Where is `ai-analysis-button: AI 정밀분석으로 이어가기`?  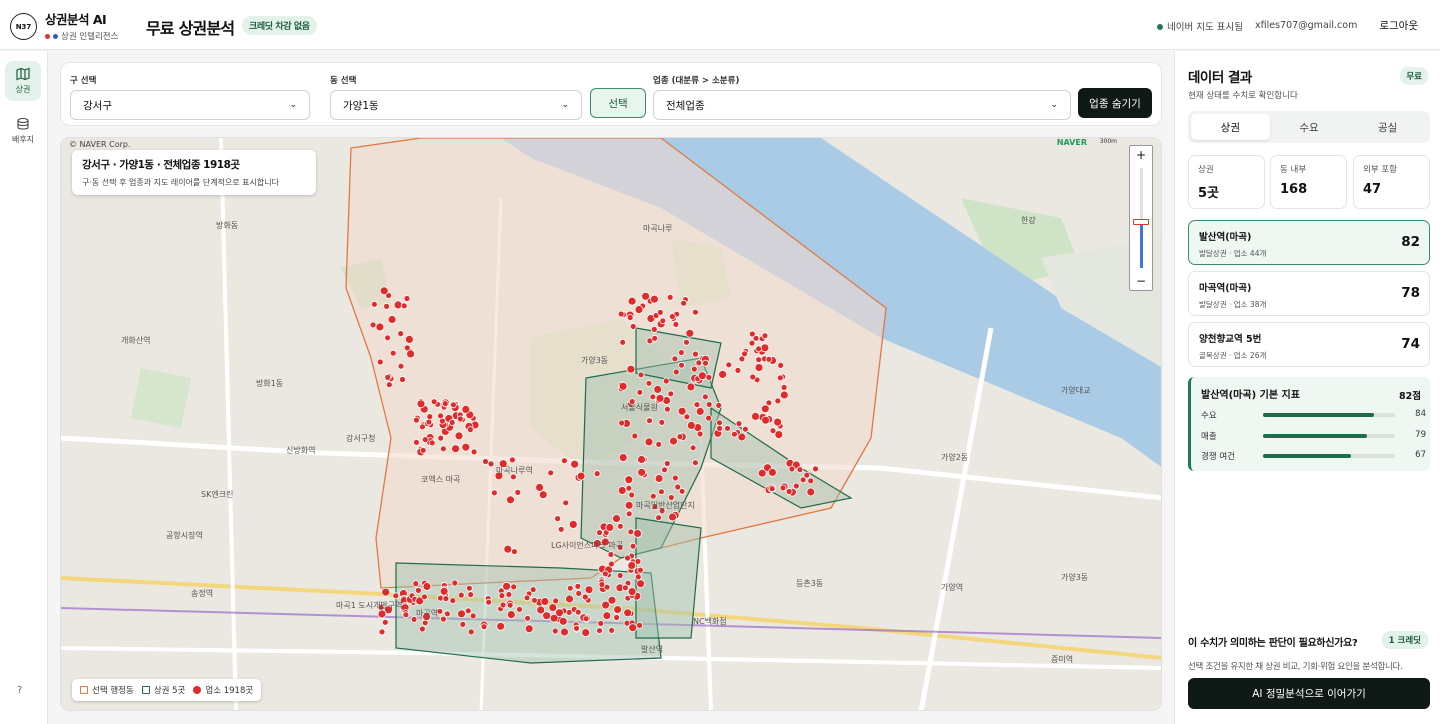 ai-analysis-button: AI 정밀분석으로 이어가기 is located at coordinates (1309, 693).